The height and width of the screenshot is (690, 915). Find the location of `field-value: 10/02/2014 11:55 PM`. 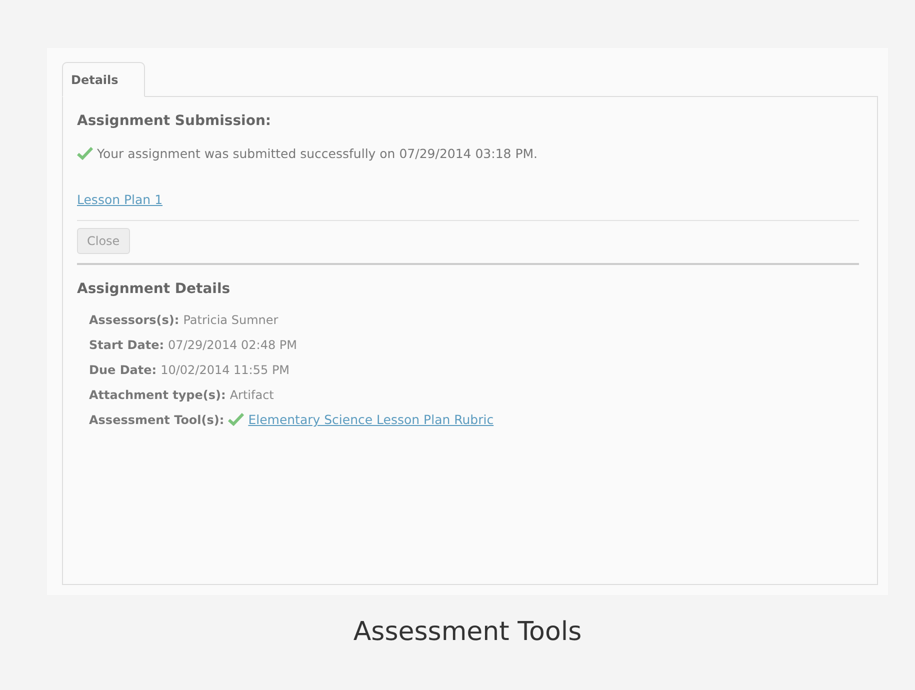

field-value: 10/02/2014 11:55 PM is located at coordinates (225, 369).